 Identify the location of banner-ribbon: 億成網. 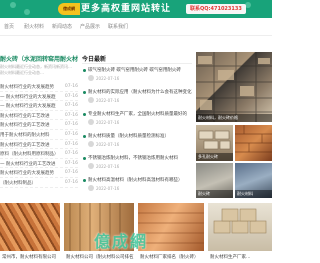
(69, 9).